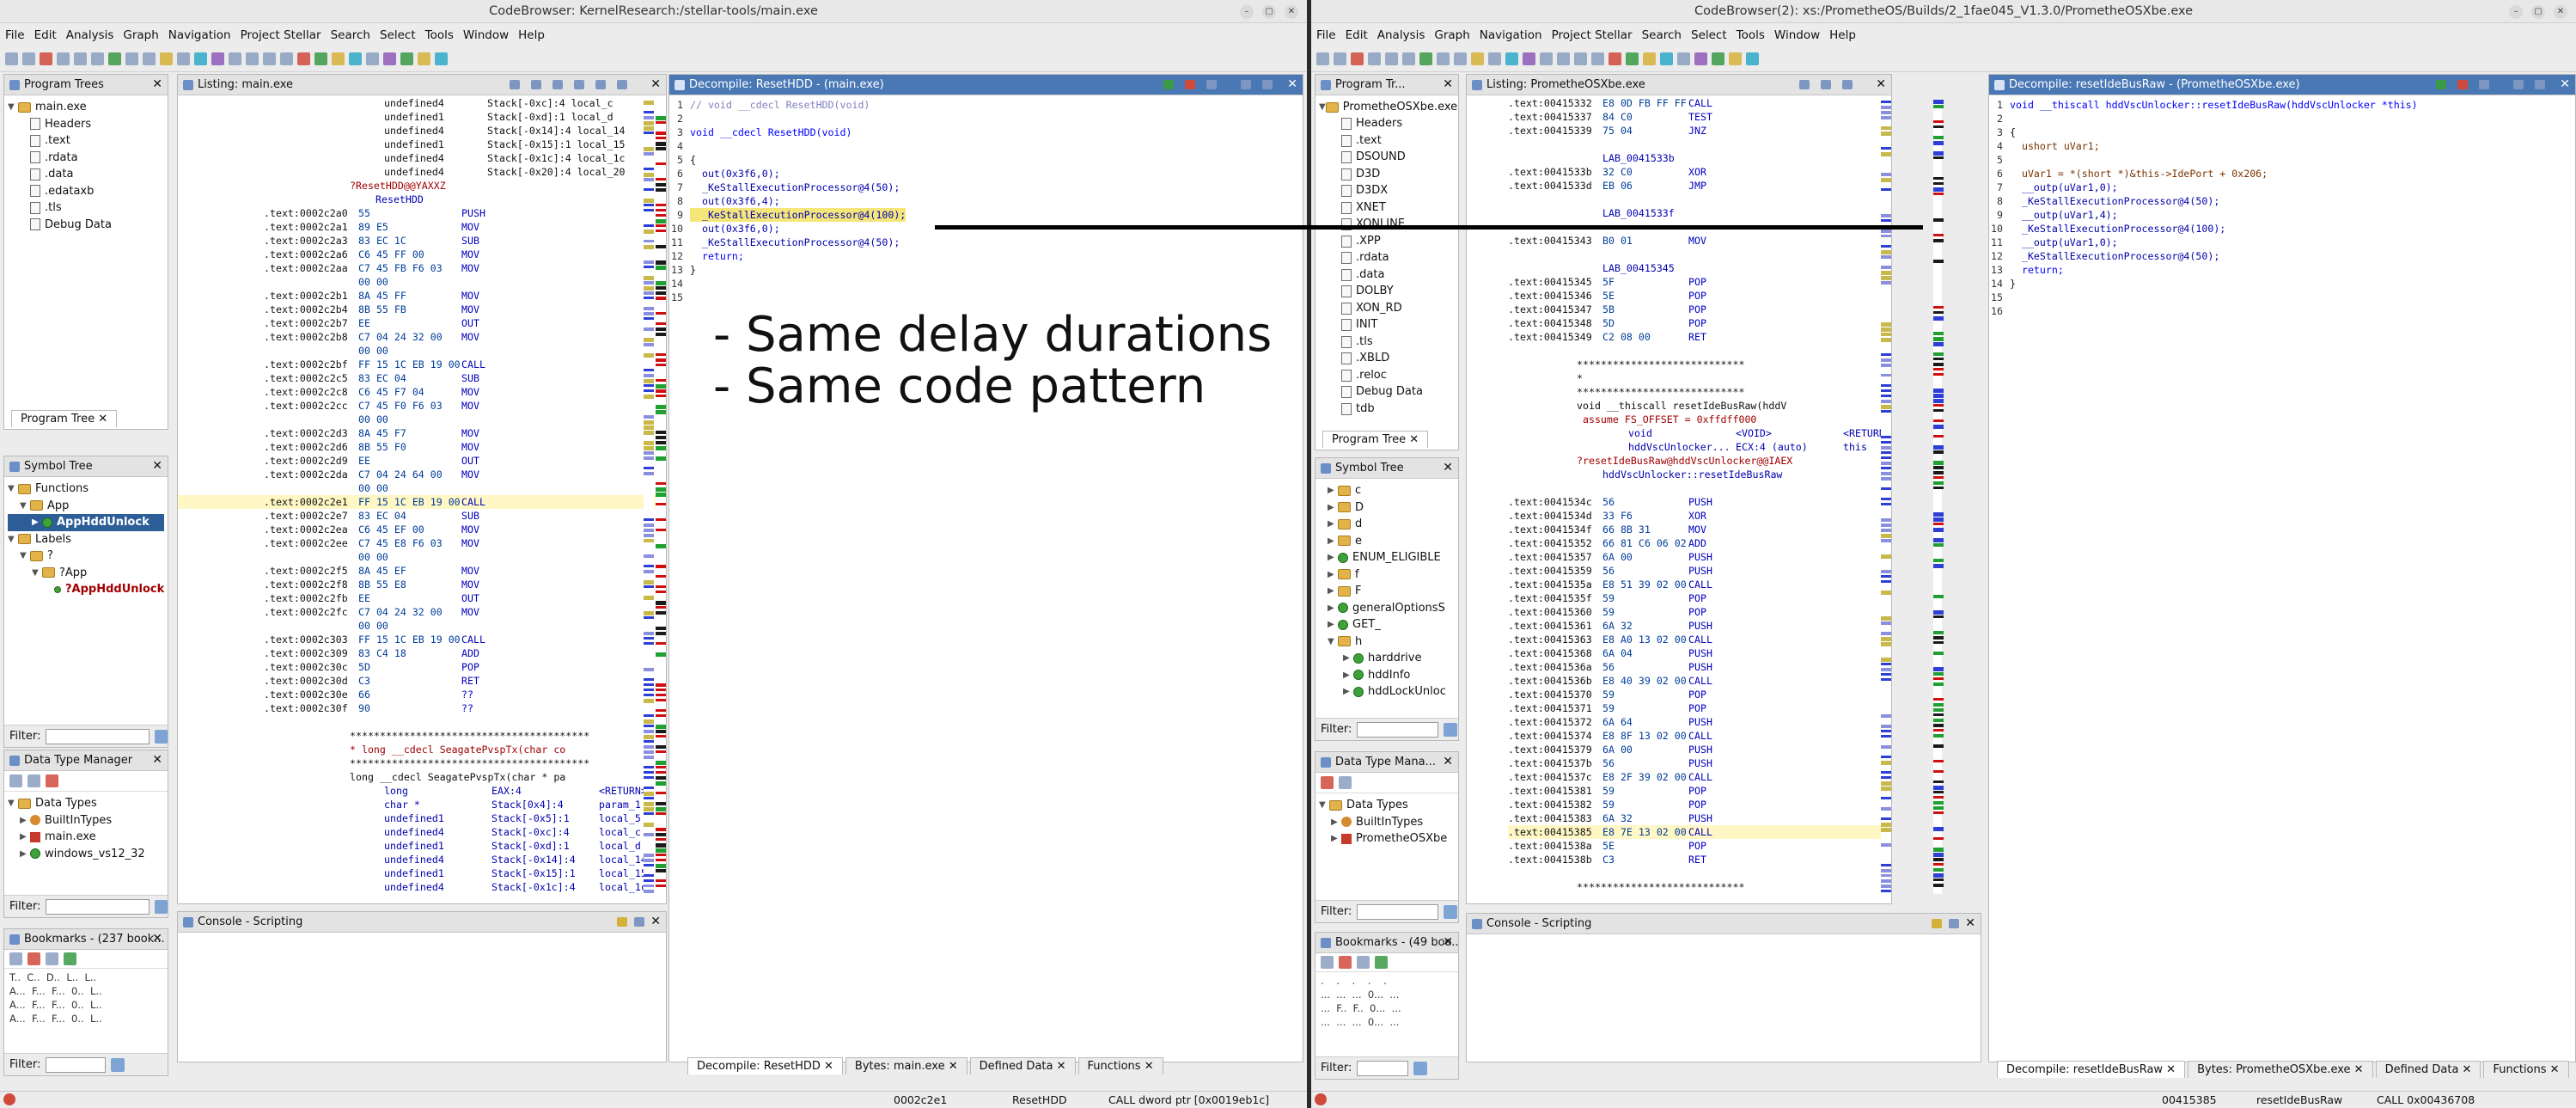  Describe the element at coordinates (422, 763) in the screenshot. I see `listing-row: ****************************************` at that location.